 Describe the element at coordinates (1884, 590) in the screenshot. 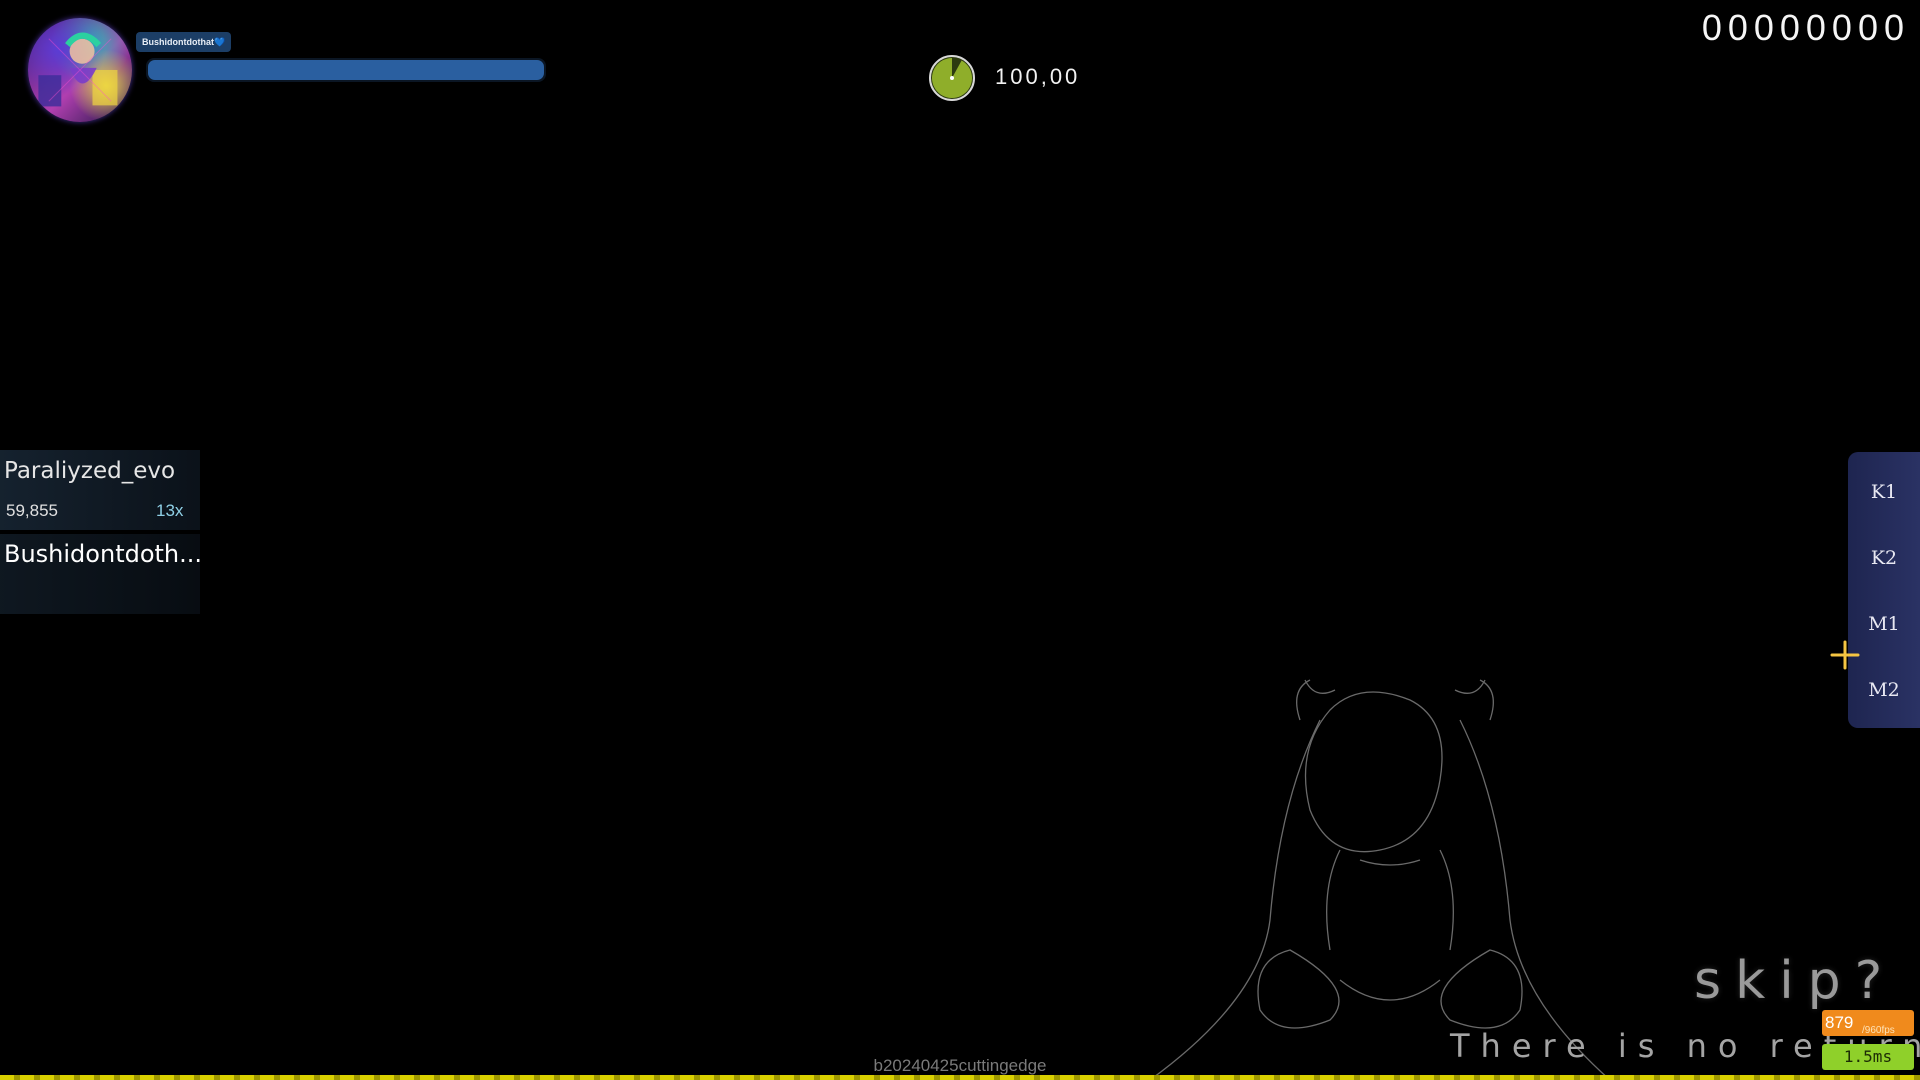

I see `key-overlay: K1 K2 M1 M2` at that location.